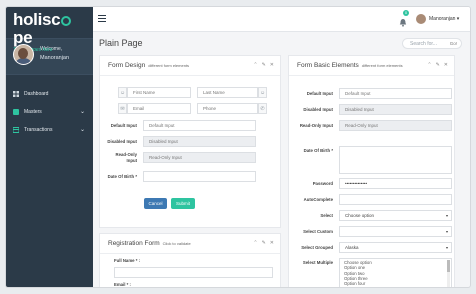 This screenshot has height=294, width=476. Describe the element at coordinates (65, 21) in the screenshot. I see `logo-ring-icon` at that location.